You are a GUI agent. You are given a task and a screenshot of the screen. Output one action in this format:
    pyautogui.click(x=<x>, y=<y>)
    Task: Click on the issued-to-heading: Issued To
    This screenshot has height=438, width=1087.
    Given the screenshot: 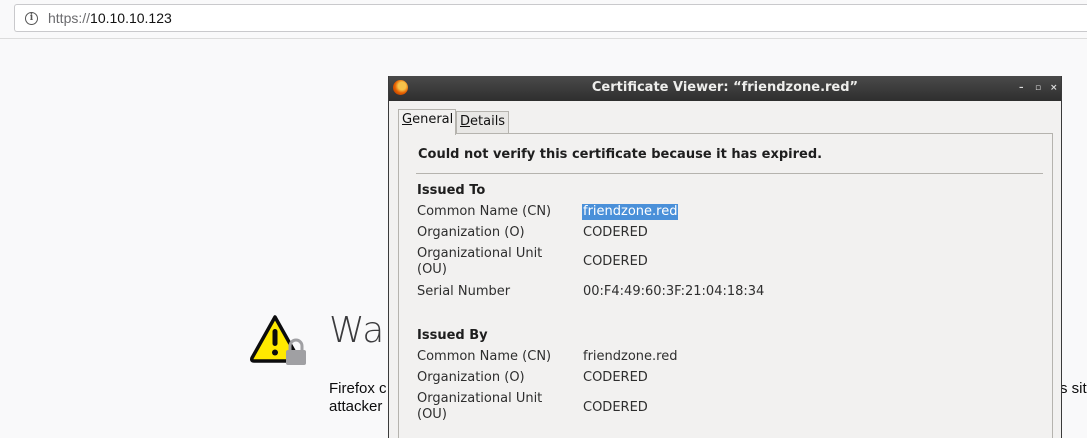 What is the action you would take?
    pyautogui.click(x=451, y=190)
    